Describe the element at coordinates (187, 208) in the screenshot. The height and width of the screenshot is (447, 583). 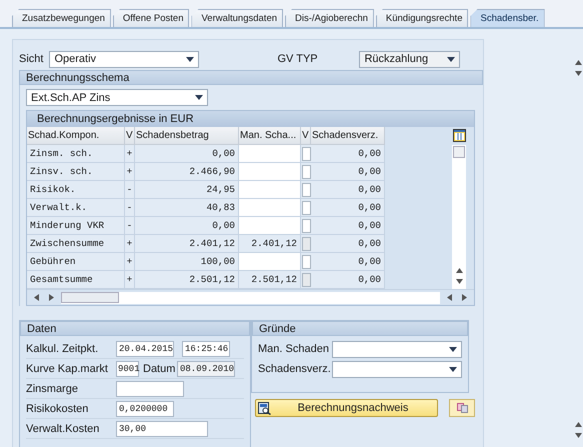
I see `table-cell: 40,83` at that location.